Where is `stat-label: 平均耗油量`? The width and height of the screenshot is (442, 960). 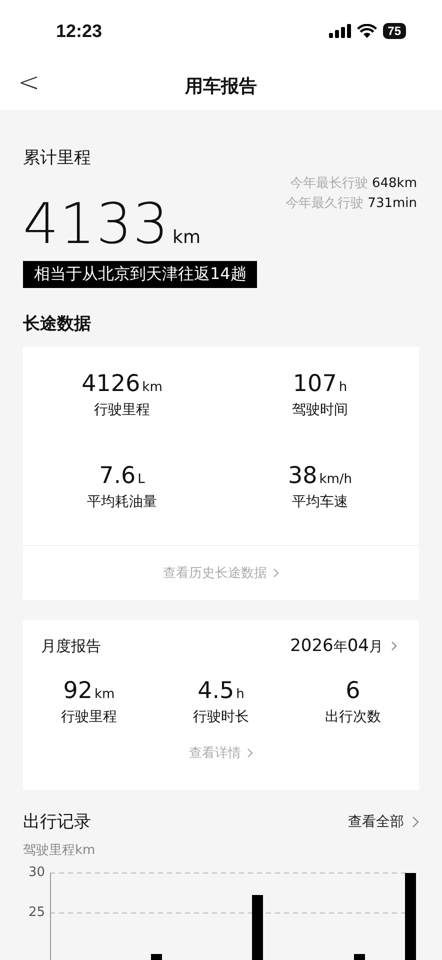 stat-label: 平均耗油量 is located at coordinates (122, 502).